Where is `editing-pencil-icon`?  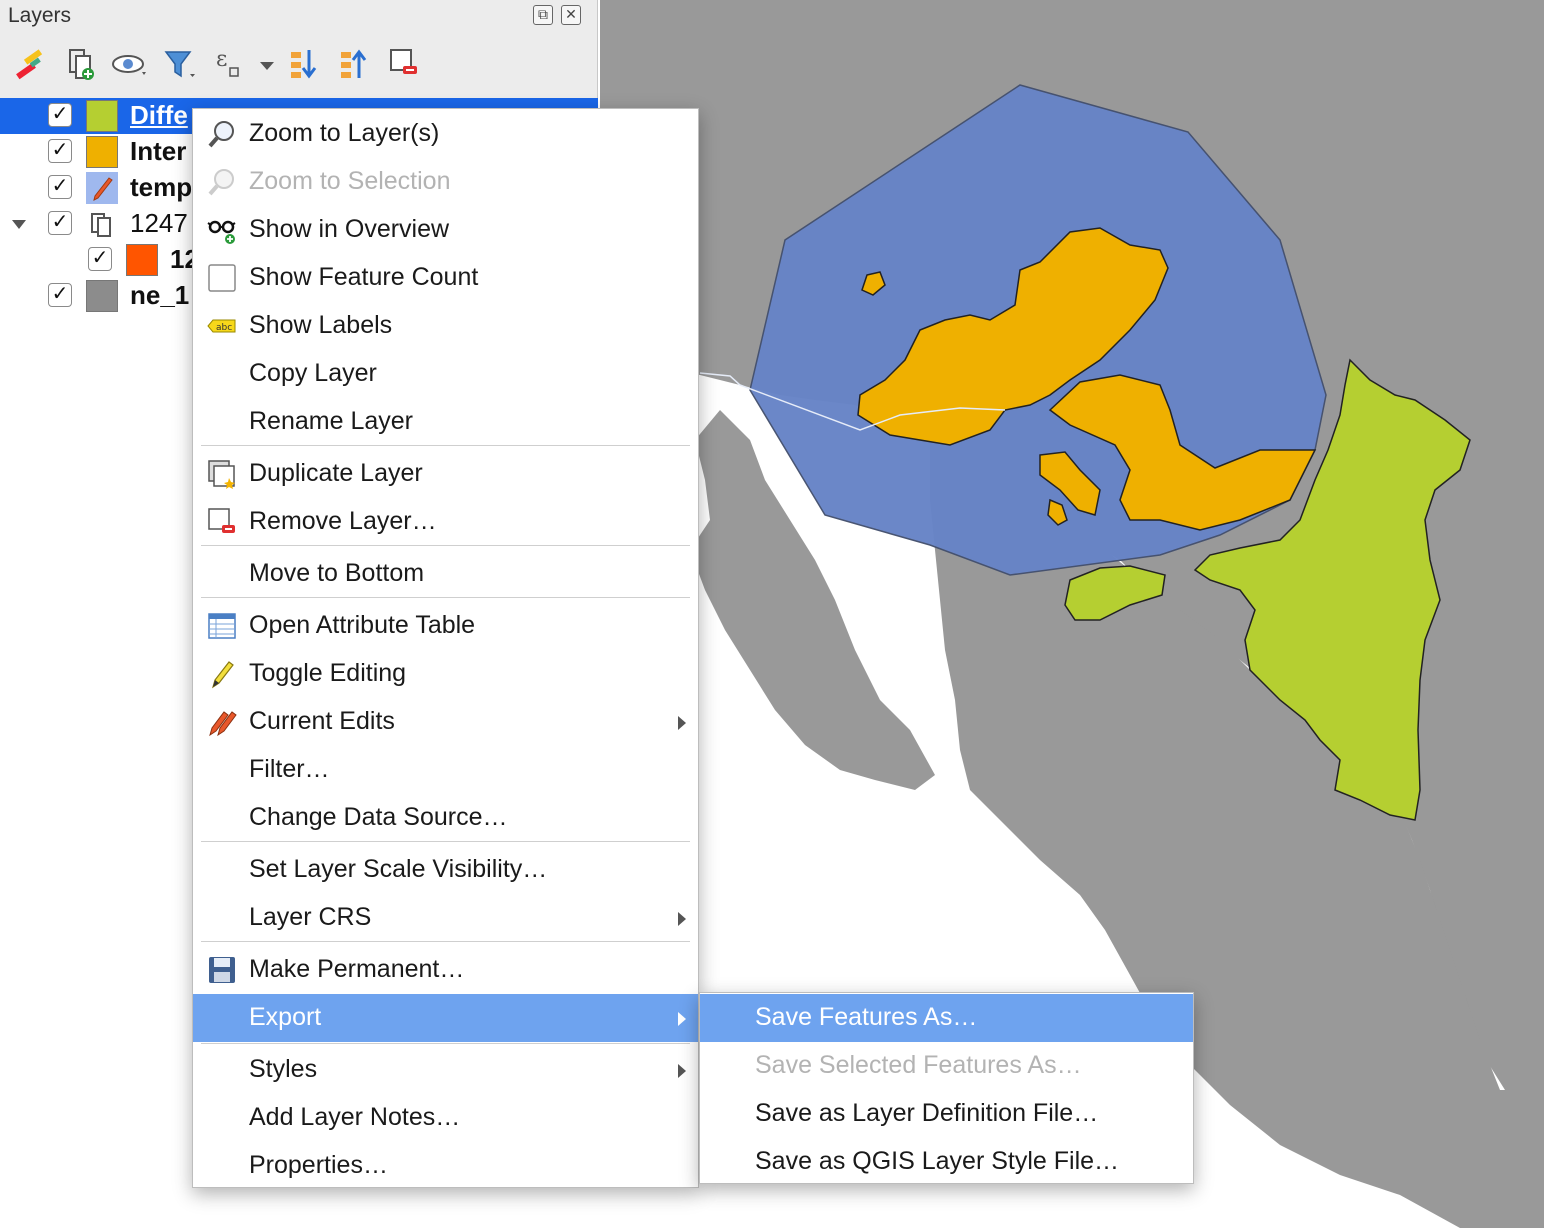
editing-pencil-icon is located at coordinates (102, 188).